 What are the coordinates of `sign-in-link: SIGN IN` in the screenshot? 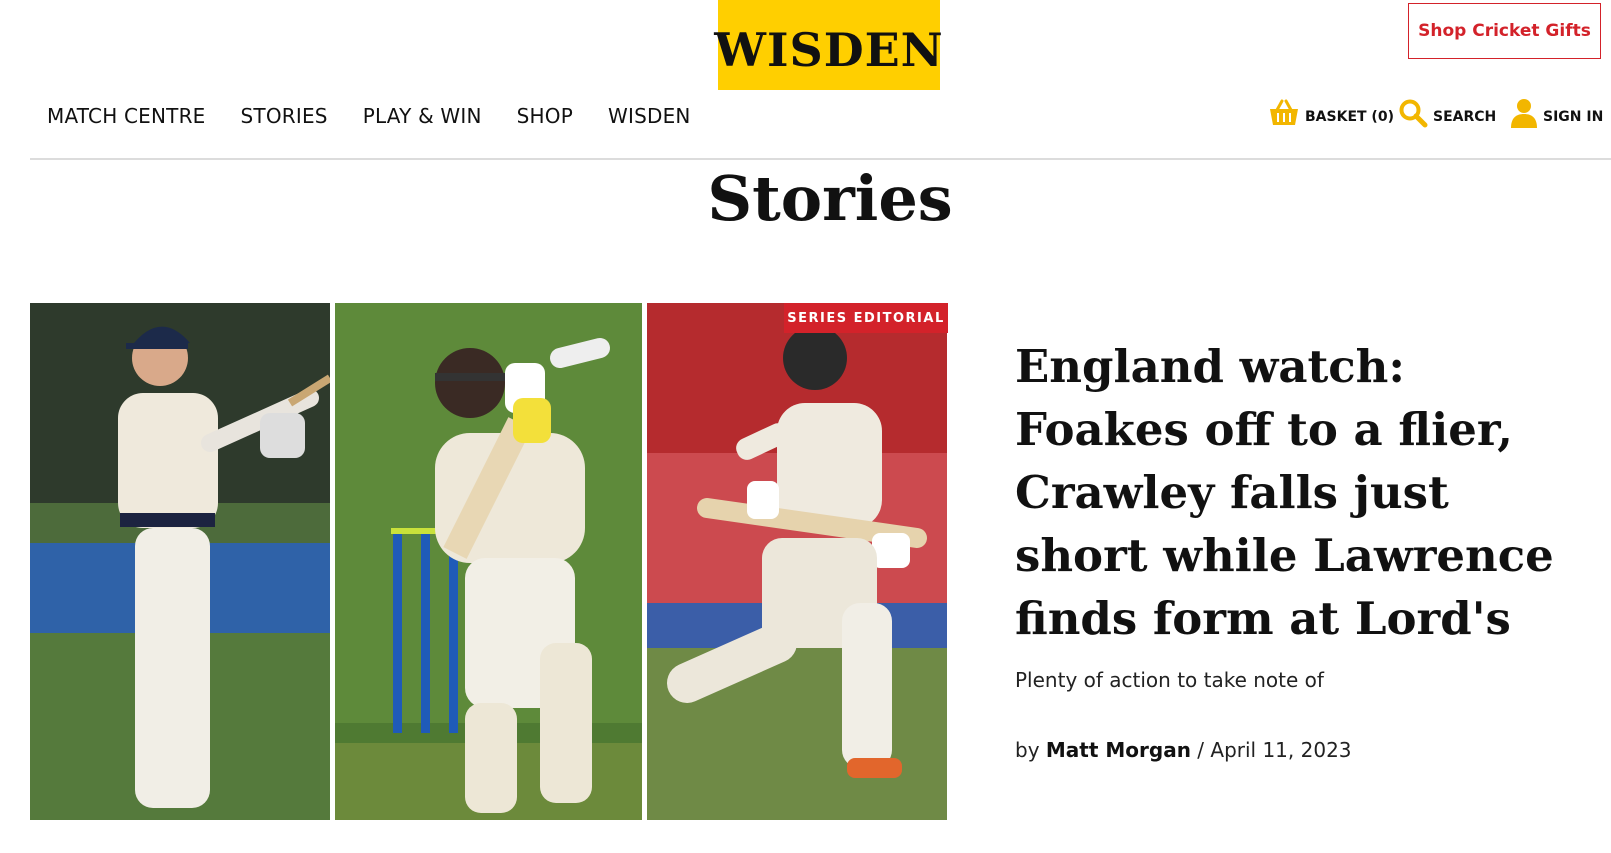 It's located at (1556, 113).